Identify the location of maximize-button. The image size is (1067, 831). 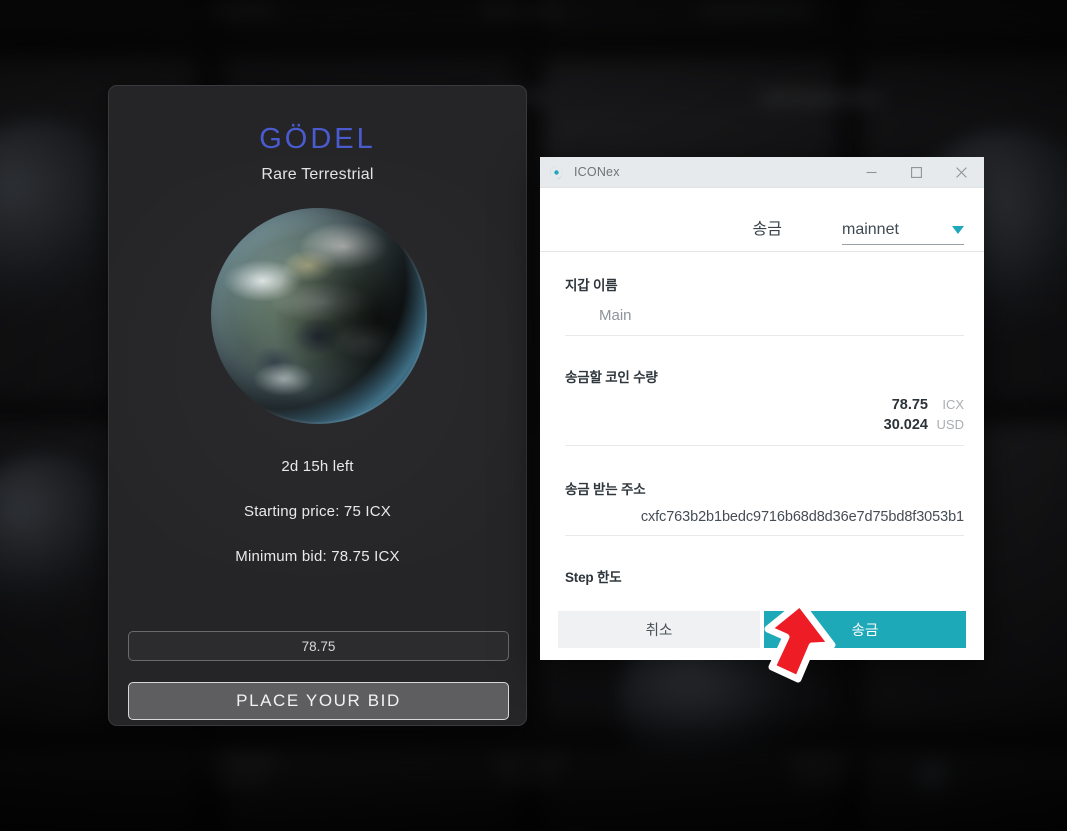
(916, 172).